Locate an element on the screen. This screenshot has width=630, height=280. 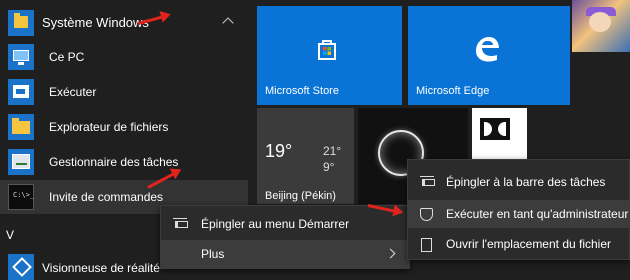
dolby-logo-icon is located at coordinates (495, 129).